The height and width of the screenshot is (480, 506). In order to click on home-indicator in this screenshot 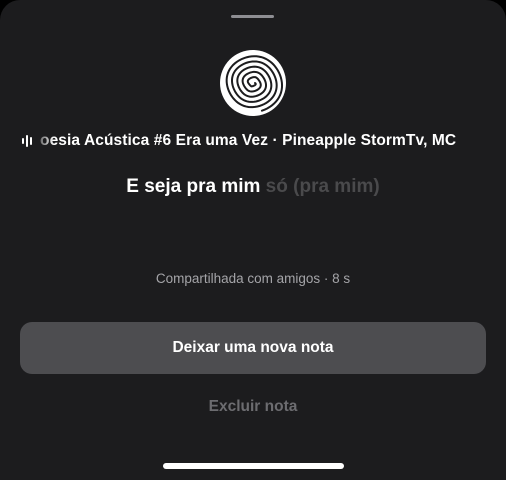, I will do `click(253, 466)`.